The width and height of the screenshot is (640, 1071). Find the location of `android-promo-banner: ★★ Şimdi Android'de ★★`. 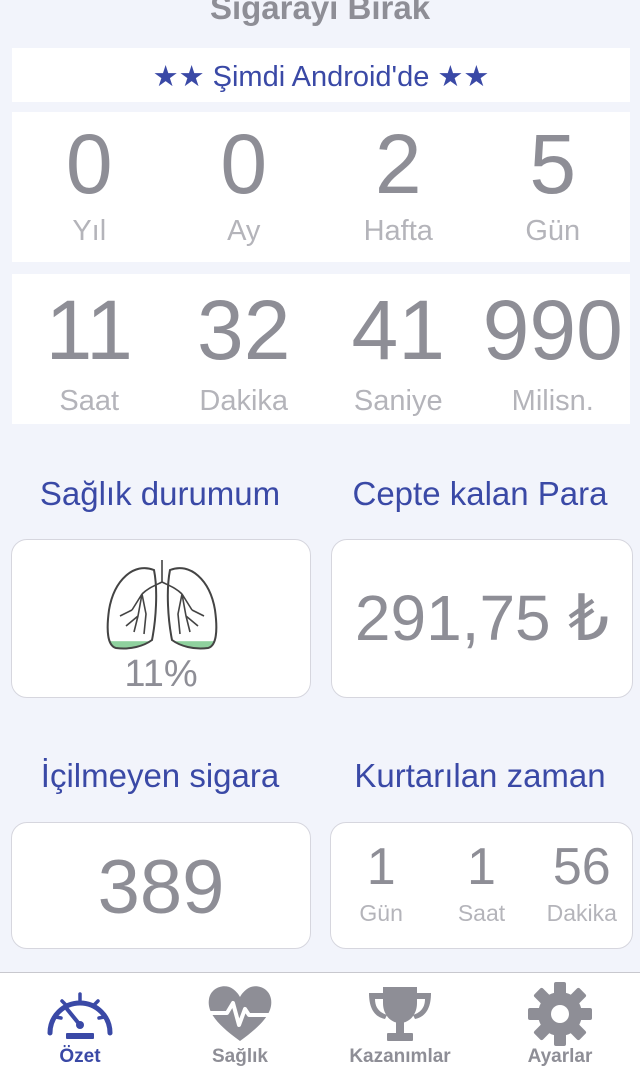

android-promo-banner: ★★ Şimdi Android'de ★★ is located at coordinates (321, 75).